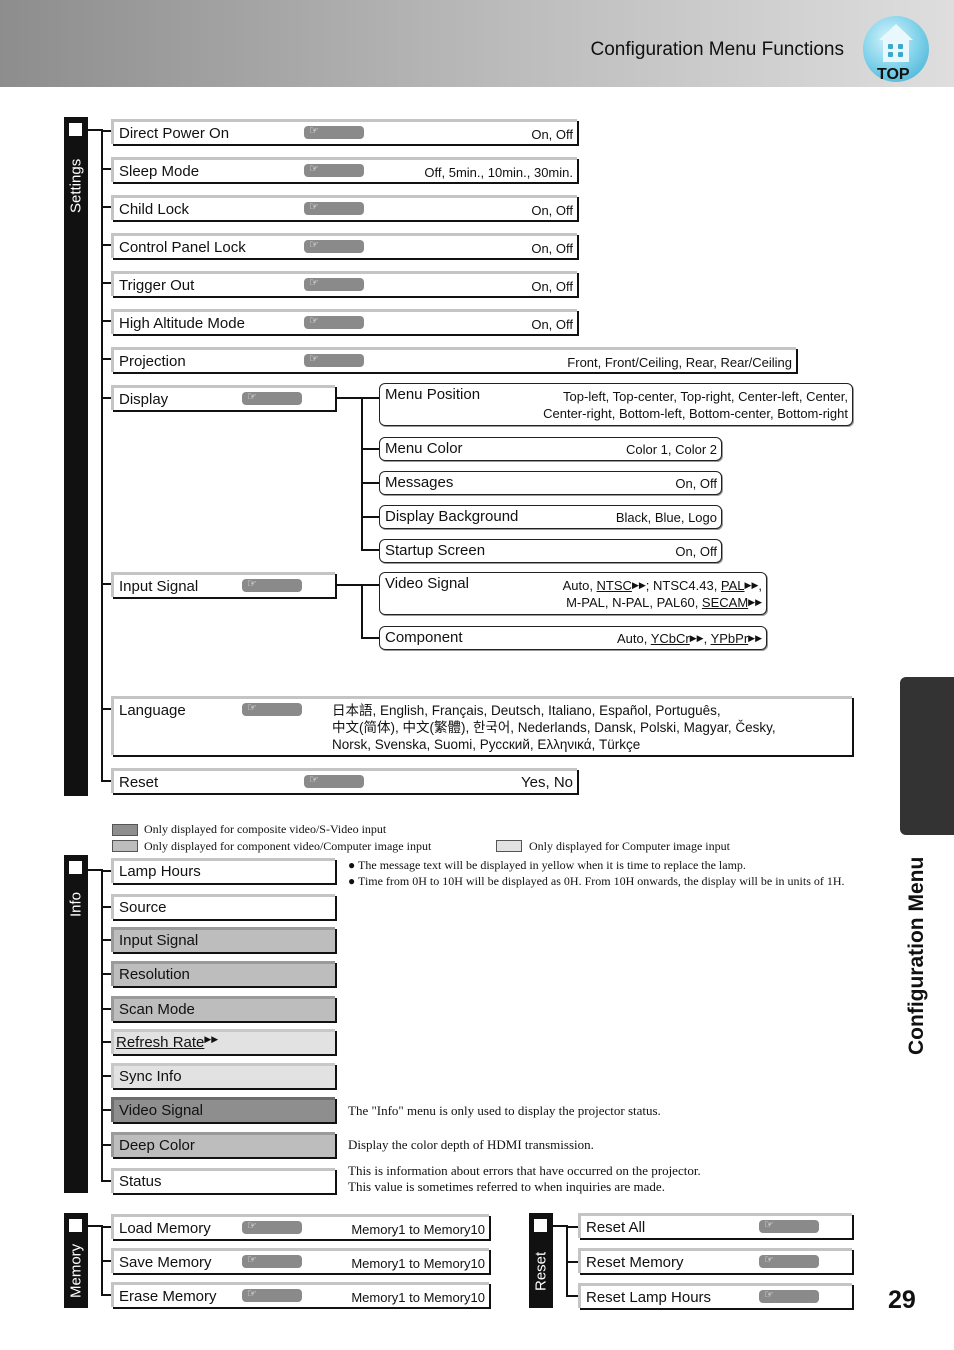 Image resolution: width=954 pixels, height=1350 pixels. Describe the element at coordinates (76, 1024) in the screenshot. I see `info-tab: Info` at that location.